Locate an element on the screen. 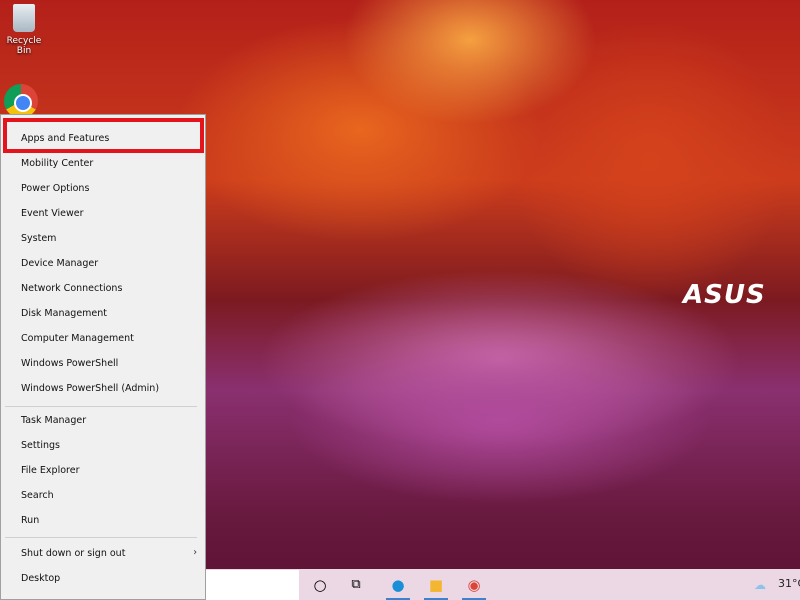  menu-item-powershell: Windows PowerShell is located at coordinates (69, 364).